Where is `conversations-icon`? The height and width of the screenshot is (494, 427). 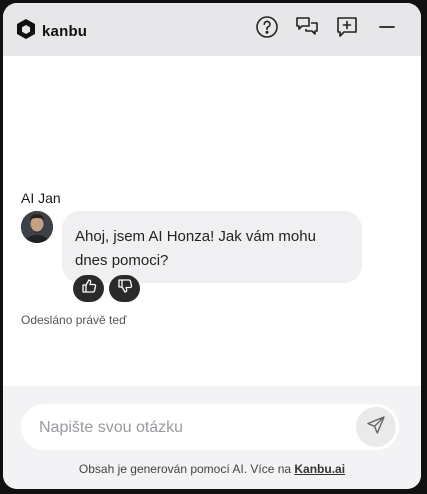
conversations-icon is located at coordinates (307, 29).